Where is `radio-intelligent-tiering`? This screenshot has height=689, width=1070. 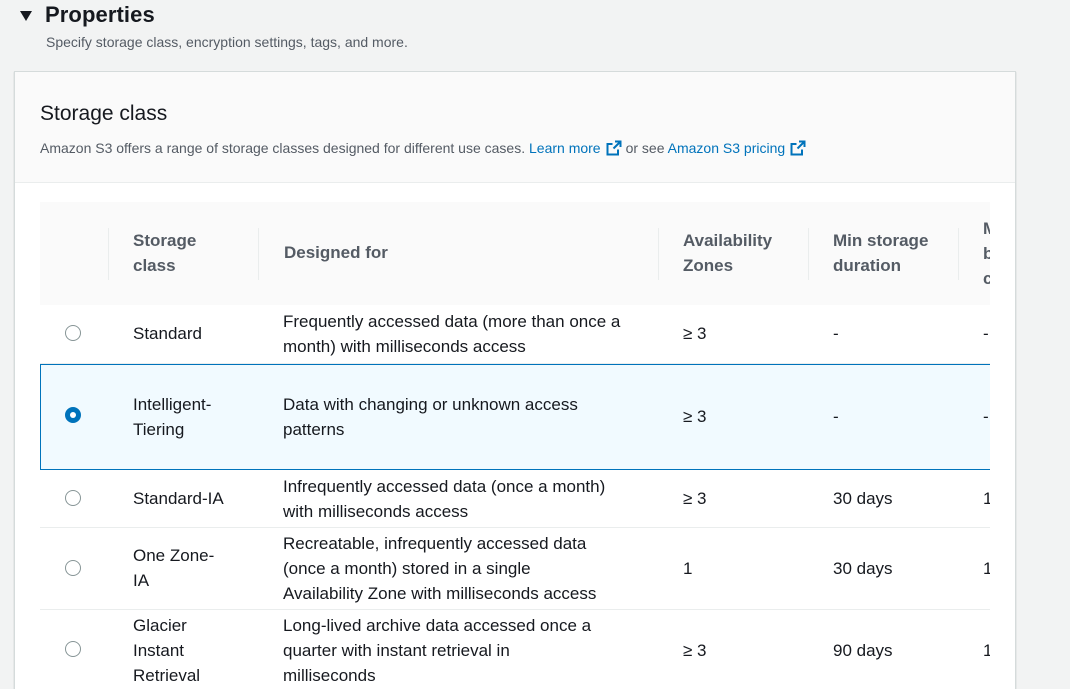 radio-intelligent-tiering is located at coordinates (73, 415).